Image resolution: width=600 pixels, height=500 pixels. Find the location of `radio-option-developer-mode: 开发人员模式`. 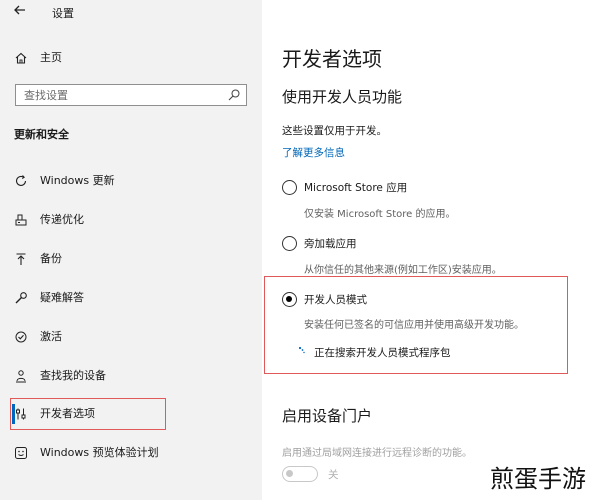

radio-option-developer-mode: 开发人员模式 is located at coordinates (432, 300).